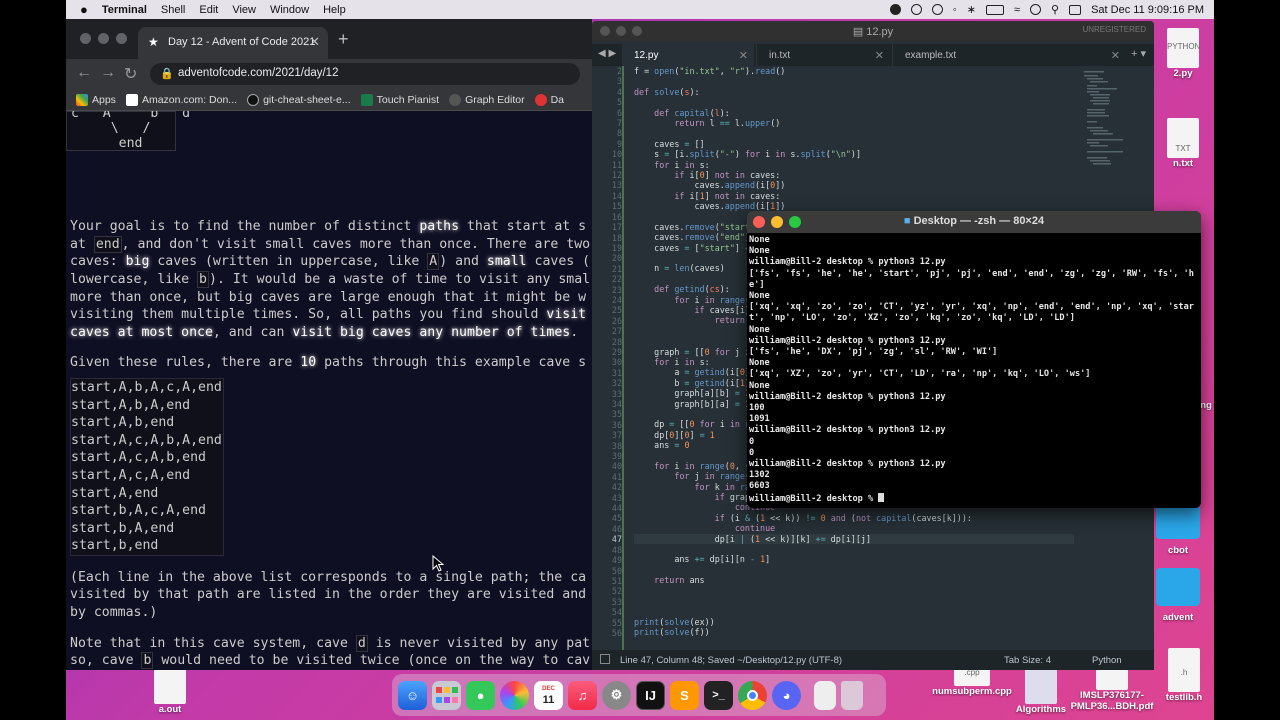  I want to click on system-preferences-icon: ⚙, so click(616, 695).